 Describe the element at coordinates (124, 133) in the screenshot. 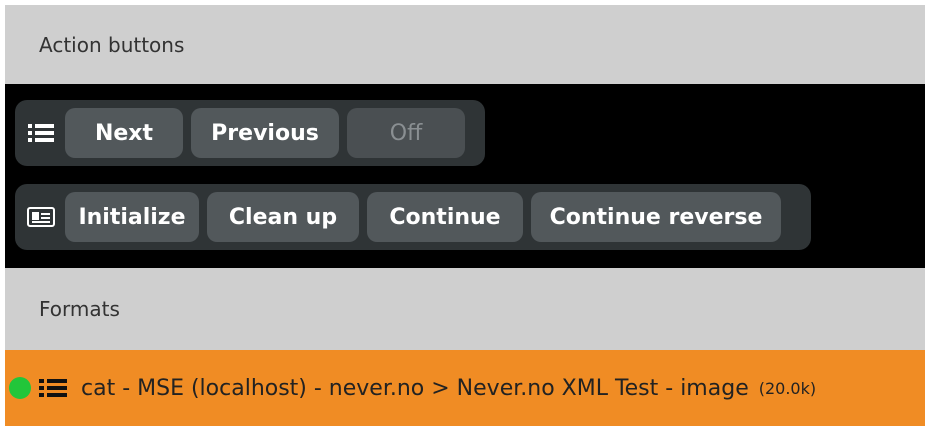

I see `next-button: Next` at that location.